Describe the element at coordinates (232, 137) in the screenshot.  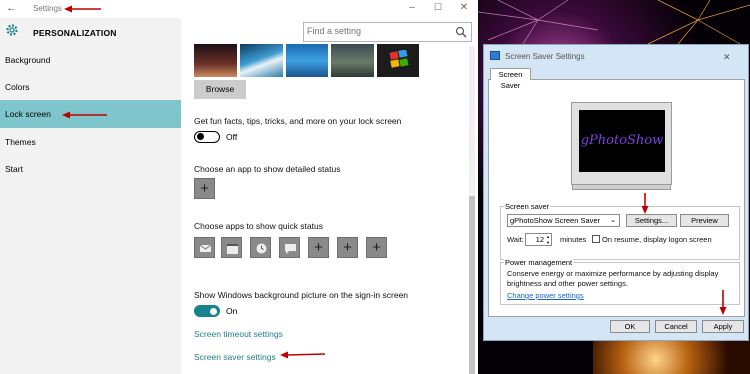
I see `fun-facts-toggle-state: Off` at that location.